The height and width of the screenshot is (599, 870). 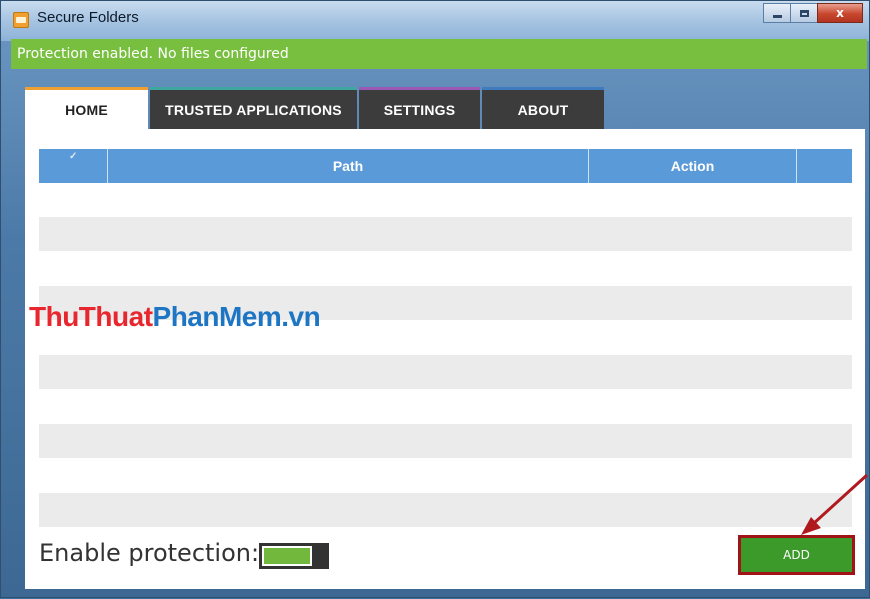 I want to click on tab-trusted-applications: TRUSTED APPLICATIONS, so click(x=253, y=108).